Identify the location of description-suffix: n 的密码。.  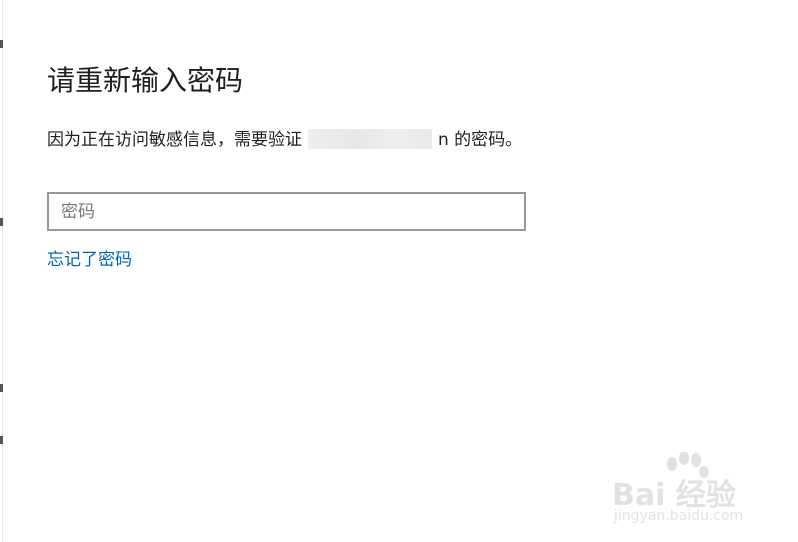
(480, 140).